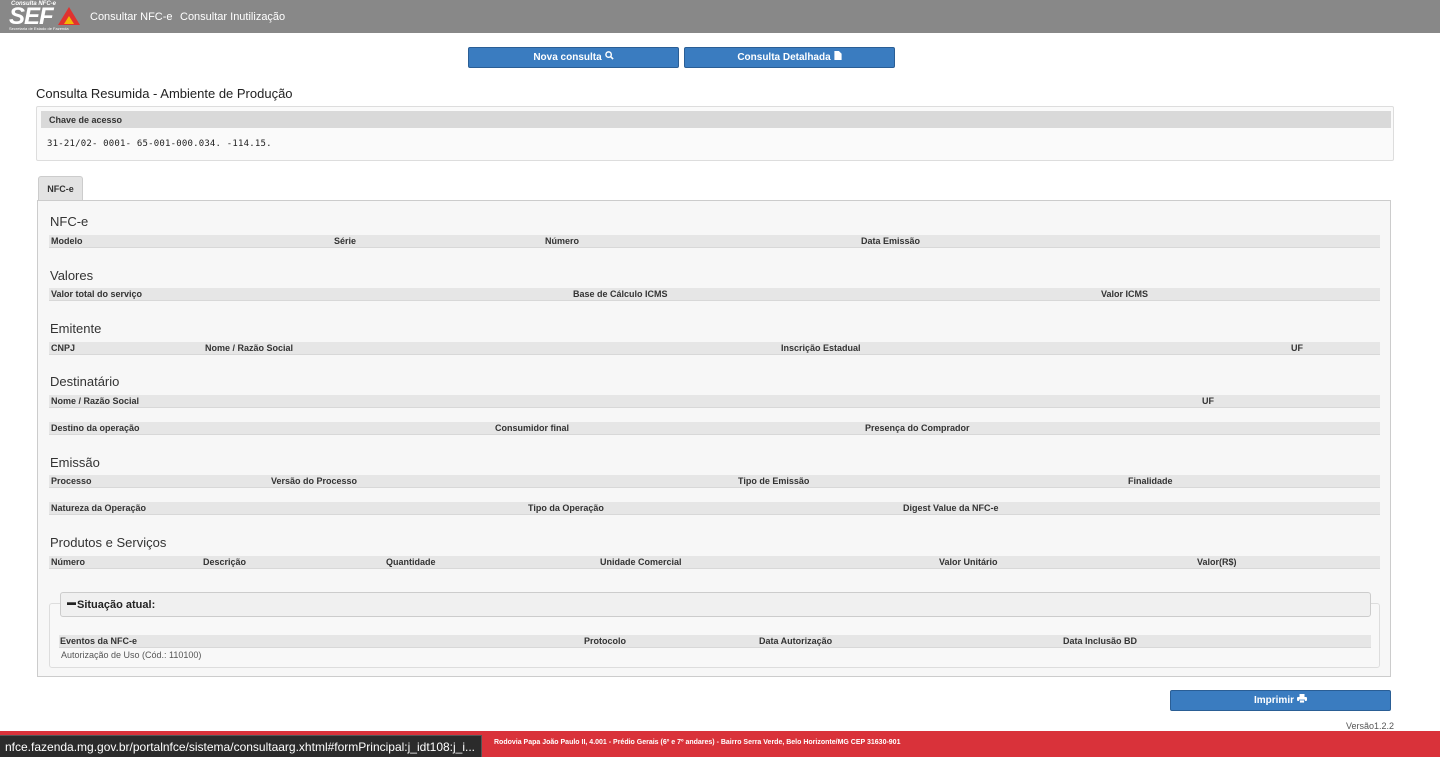 Image resolution: width=1440 pixels, height=757 pixels. I want to click on header-data-inclusao: Data Inclusão BD, so click(1100, 641).